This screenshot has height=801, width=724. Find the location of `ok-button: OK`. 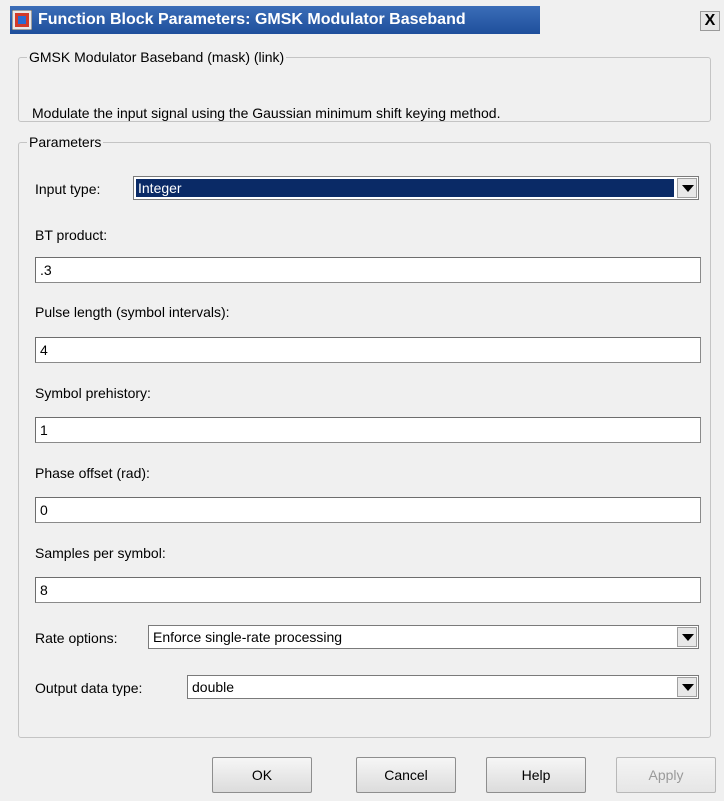

ok-button: OK is located at coordinates (262, 775).